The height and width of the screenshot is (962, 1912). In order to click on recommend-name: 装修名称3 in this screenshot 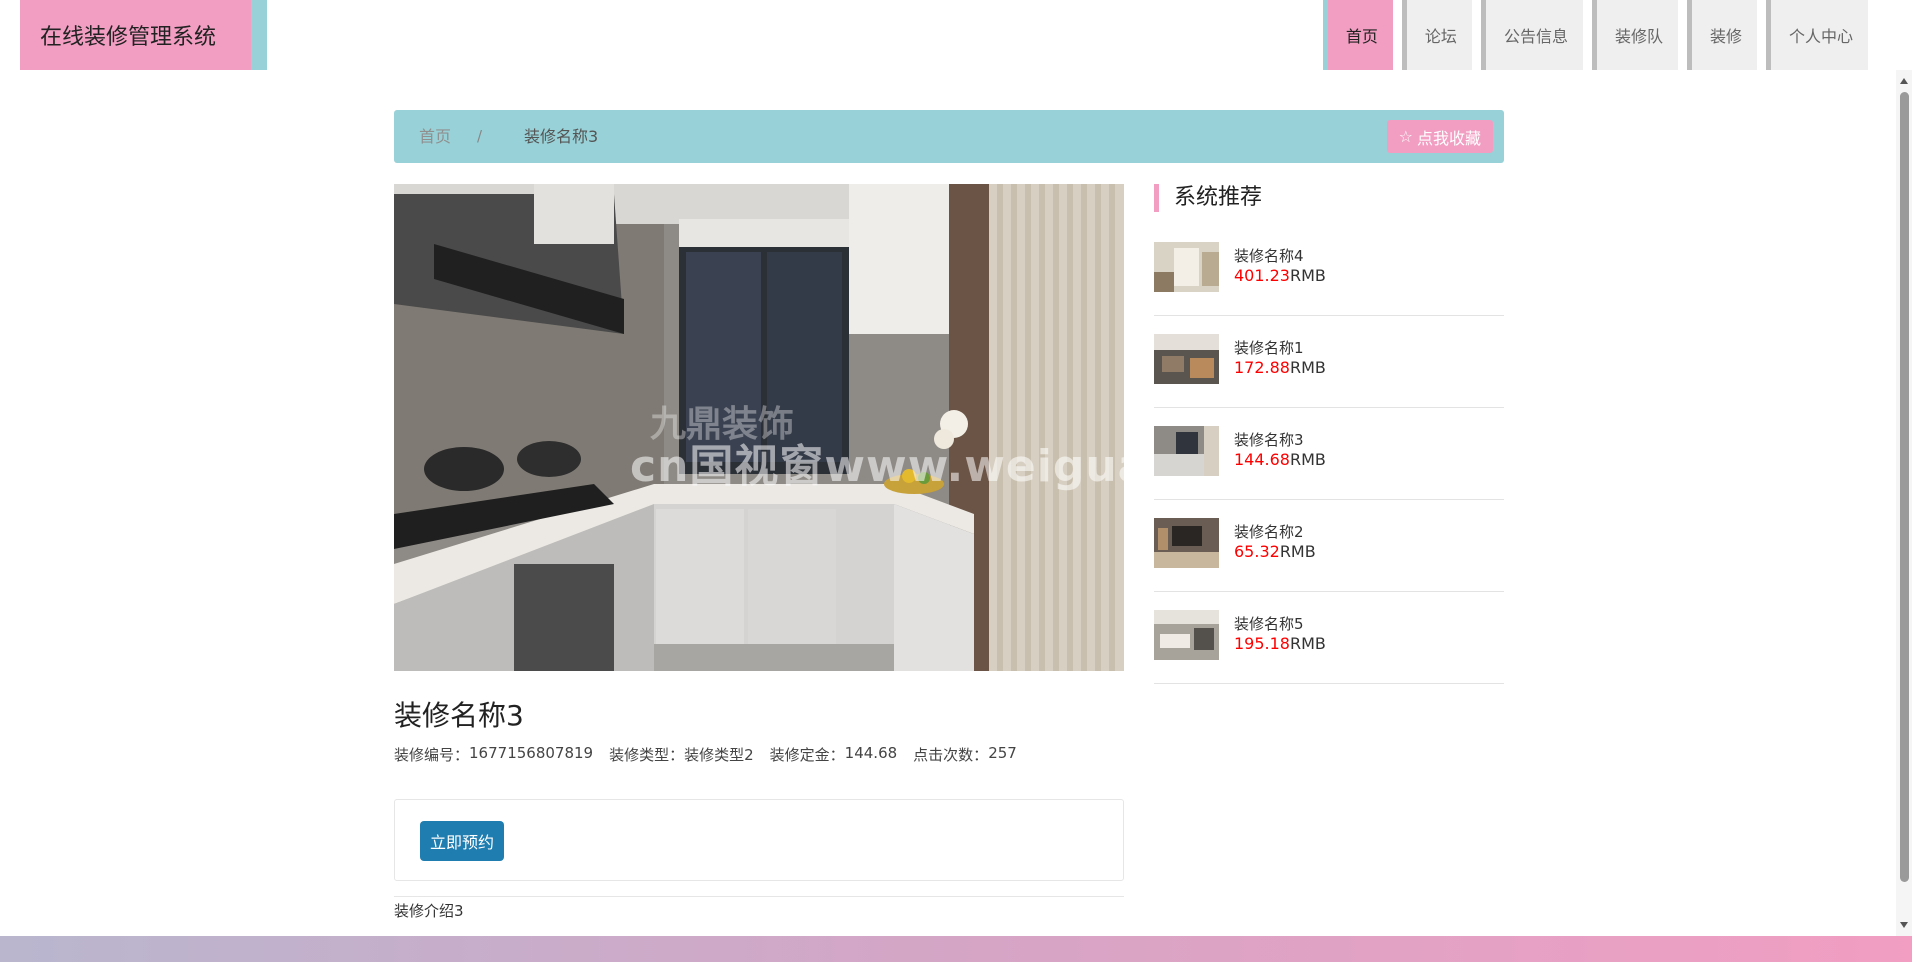, I will do `click(1269, 439)`.